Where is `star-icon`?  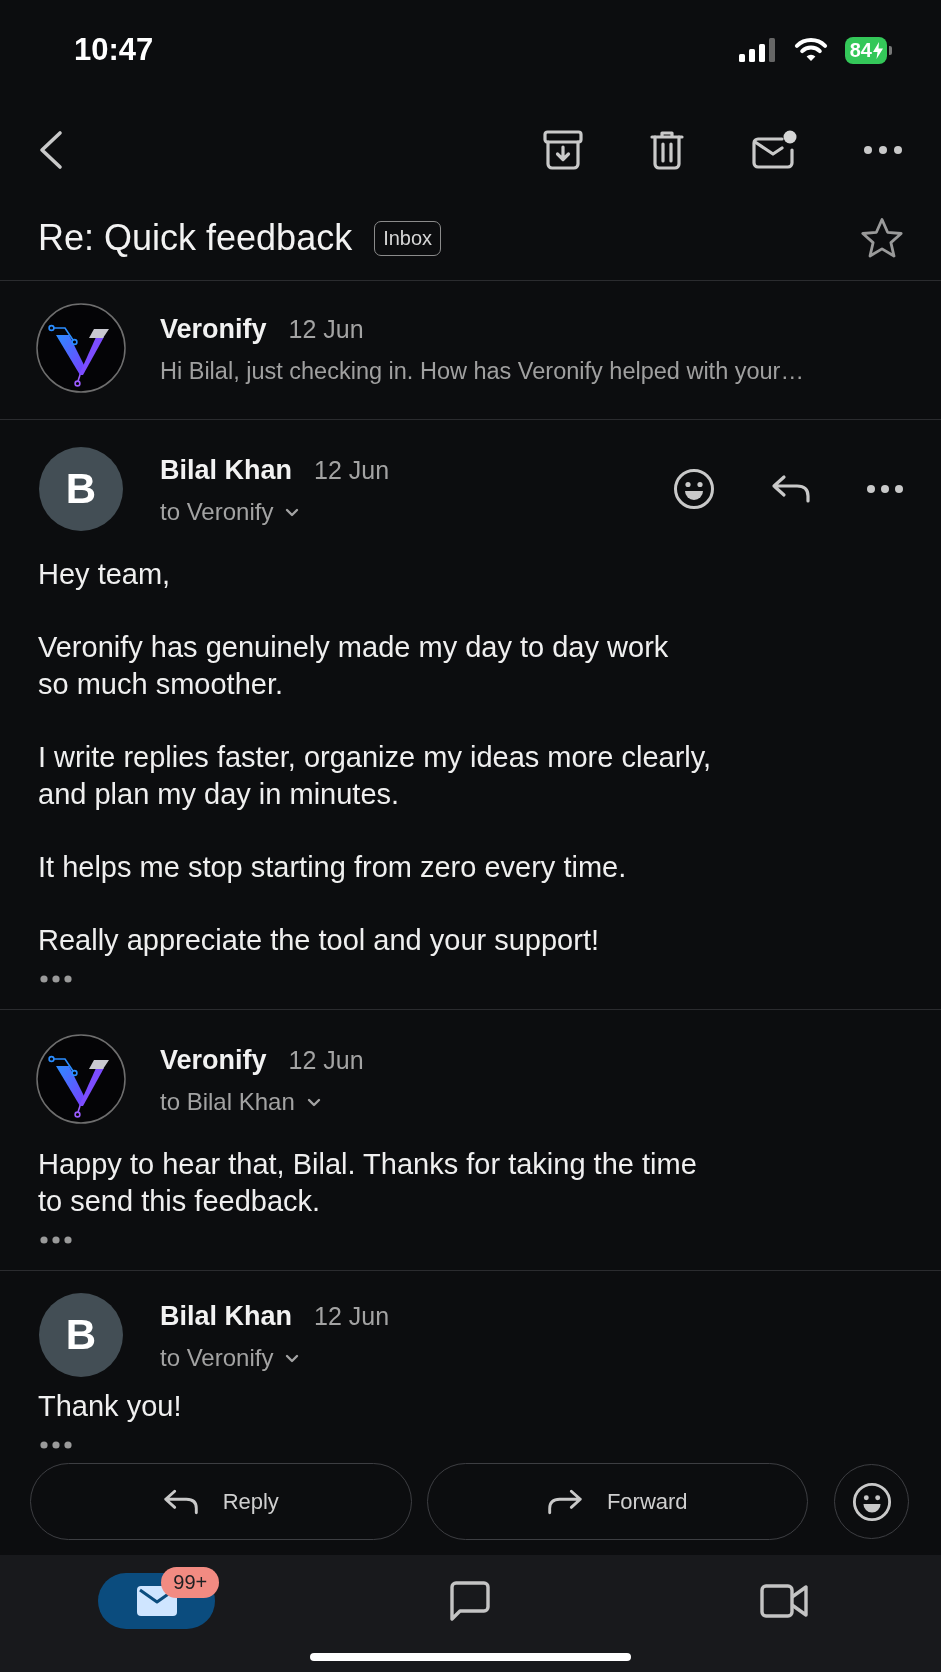 star-icon is located at coordinates (882, 238).